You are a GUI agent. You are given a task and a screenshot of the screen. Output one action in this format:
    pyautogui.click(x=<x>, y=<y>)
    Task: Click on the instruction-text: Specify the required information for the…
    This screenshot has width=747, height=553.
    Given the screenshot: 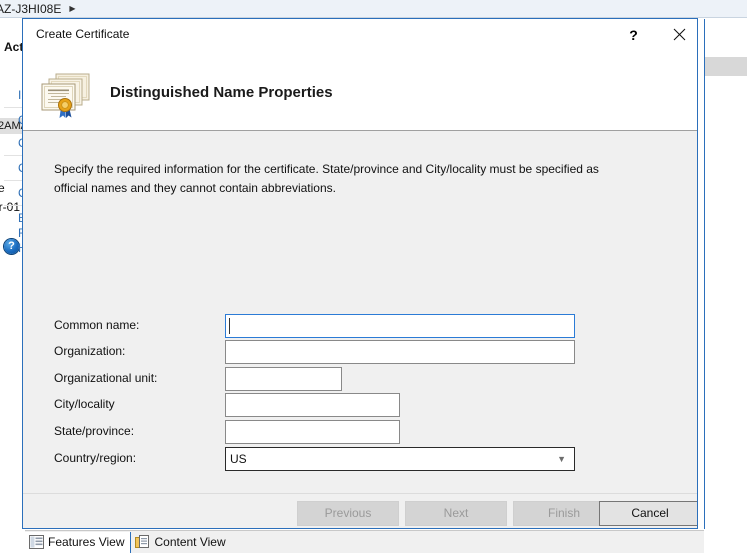 What is the action you would take?
    pyautogui.click(x=326, y=178)
    